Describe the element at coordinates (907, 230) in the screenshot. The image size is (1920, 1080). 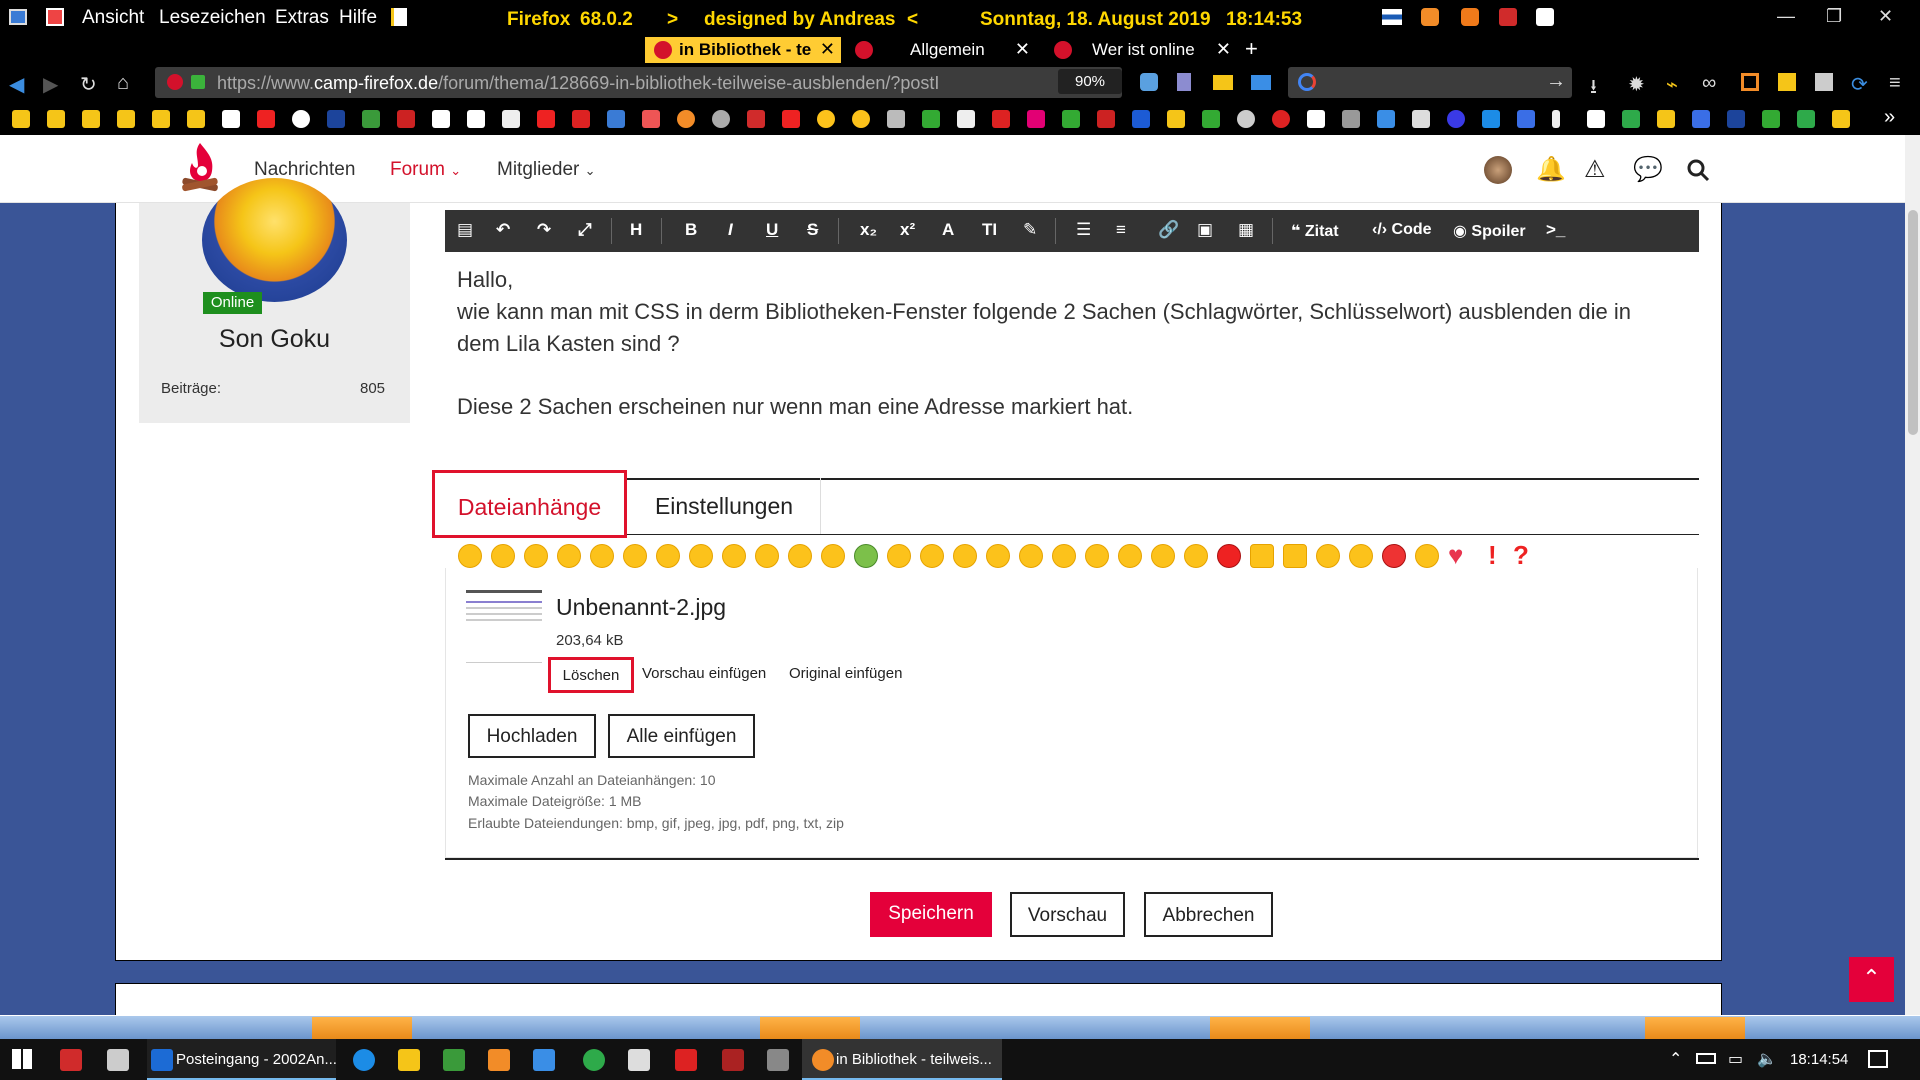
I see `superscript-icon: x²` at that location.